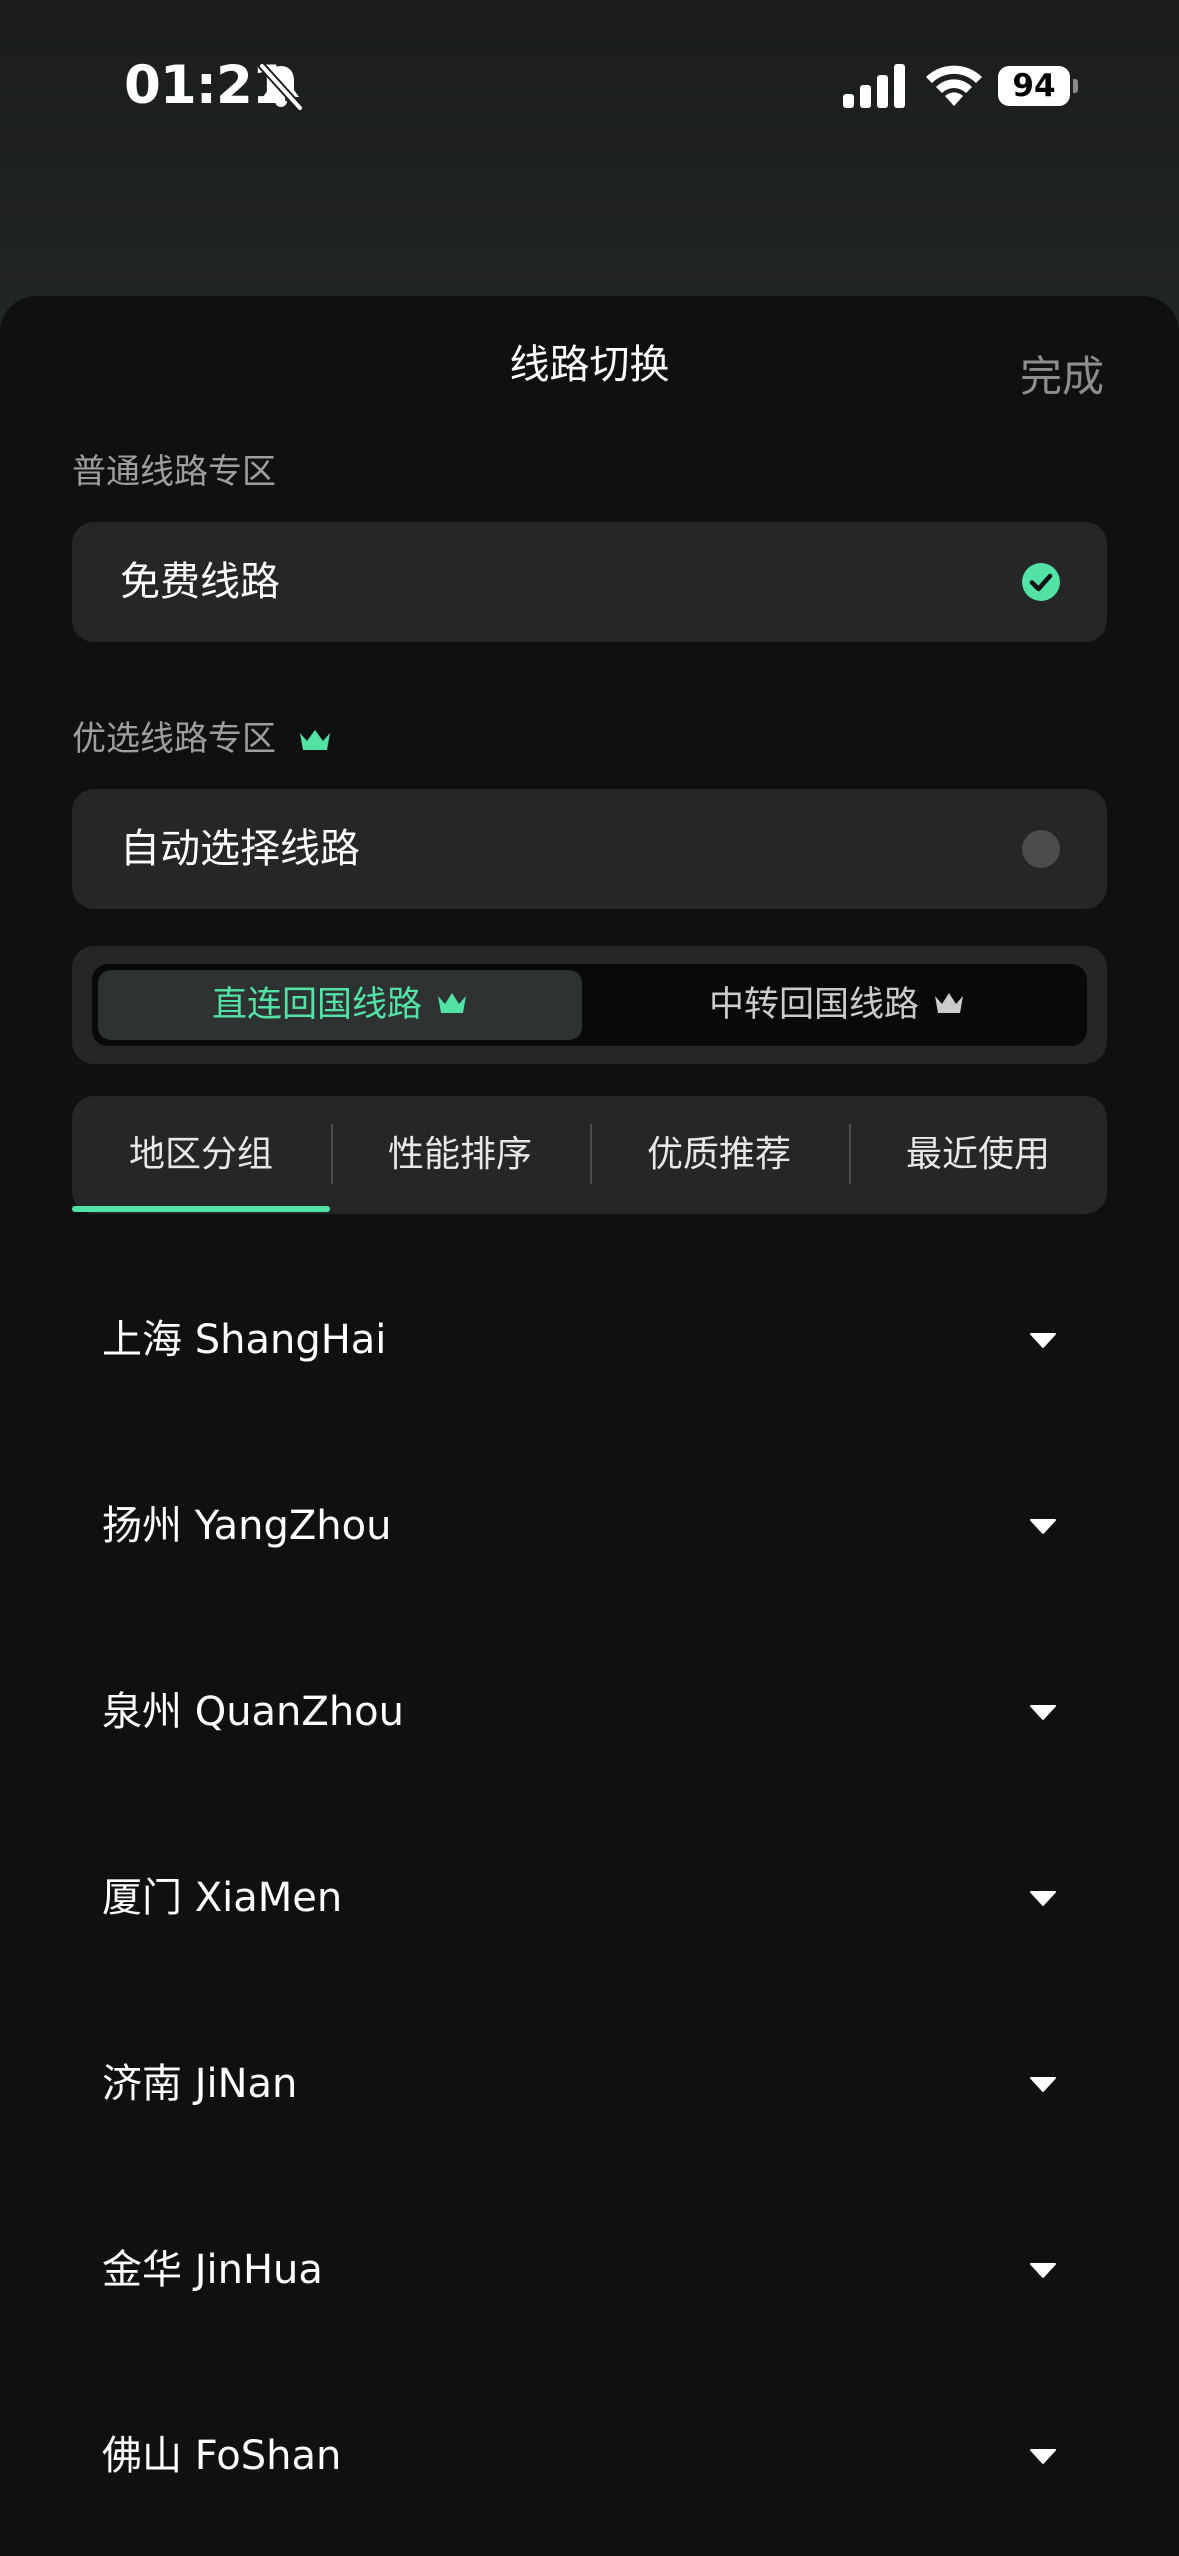 The image size is (1179, 2556). Describe the element at coordinates (589, 1340) in the screenshot. I see `region-row-shanghai: 上海 ShangHai` at that location.